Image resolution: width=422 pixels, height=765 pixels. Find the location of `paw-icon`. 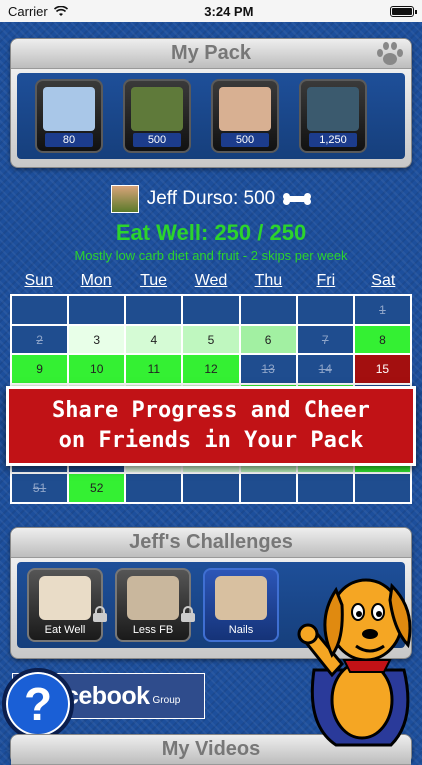

paw-icon is located at coordinates (390, 54).